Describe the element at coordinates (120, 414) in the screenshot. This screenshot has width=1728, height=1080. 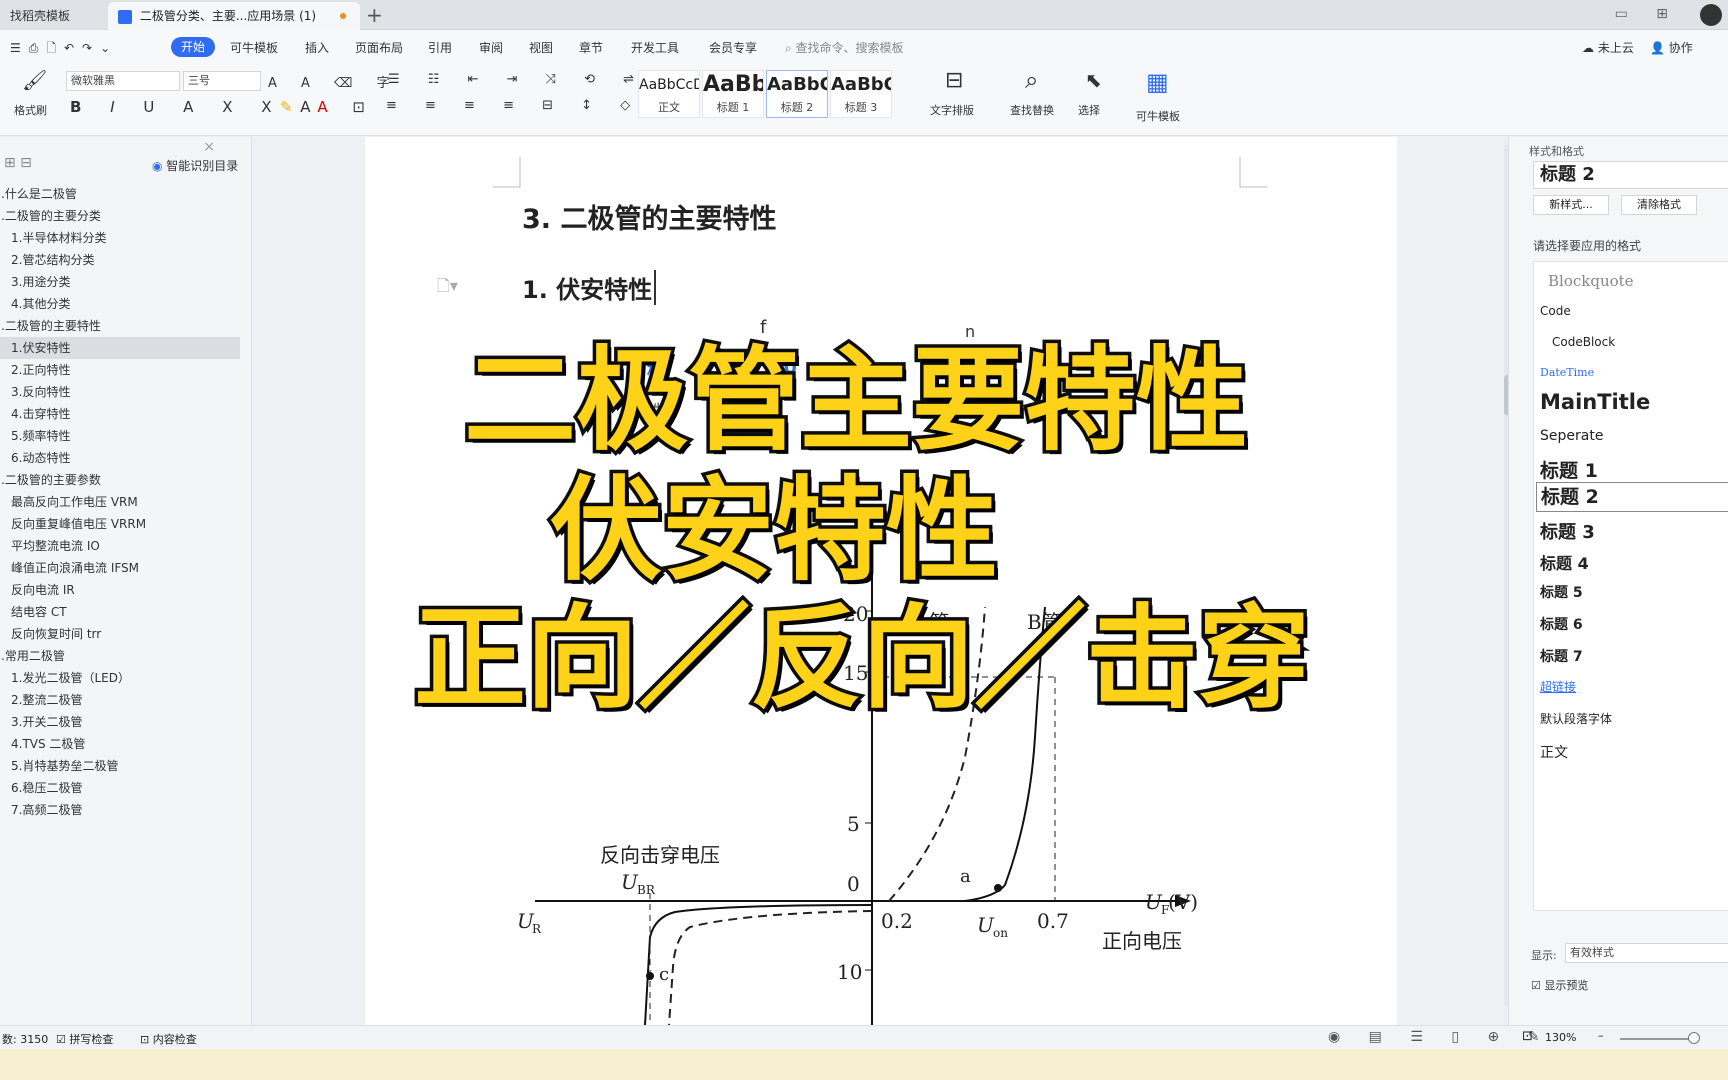
I see `toc-item: 4.击穿特性` at that location.